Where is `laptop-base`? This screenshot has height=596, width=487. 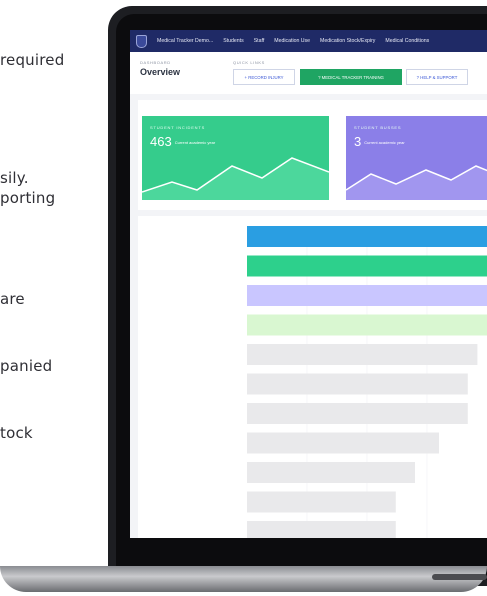
laptop-base is located at coordinates (243, 579).